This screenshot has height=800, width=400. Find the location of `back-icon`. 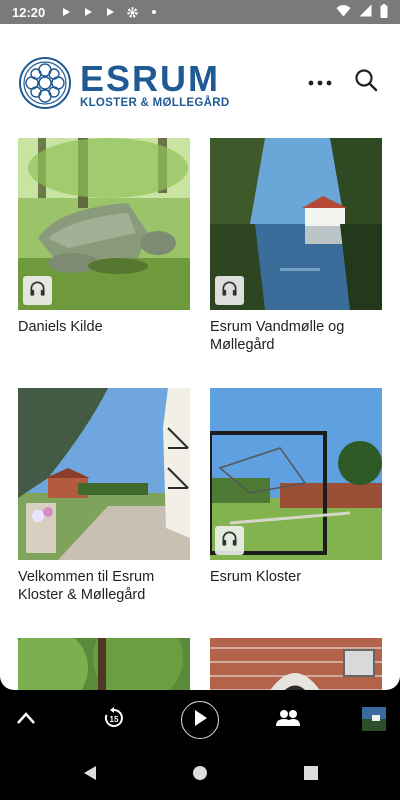

back-icon is located at coordinates (90, 775).